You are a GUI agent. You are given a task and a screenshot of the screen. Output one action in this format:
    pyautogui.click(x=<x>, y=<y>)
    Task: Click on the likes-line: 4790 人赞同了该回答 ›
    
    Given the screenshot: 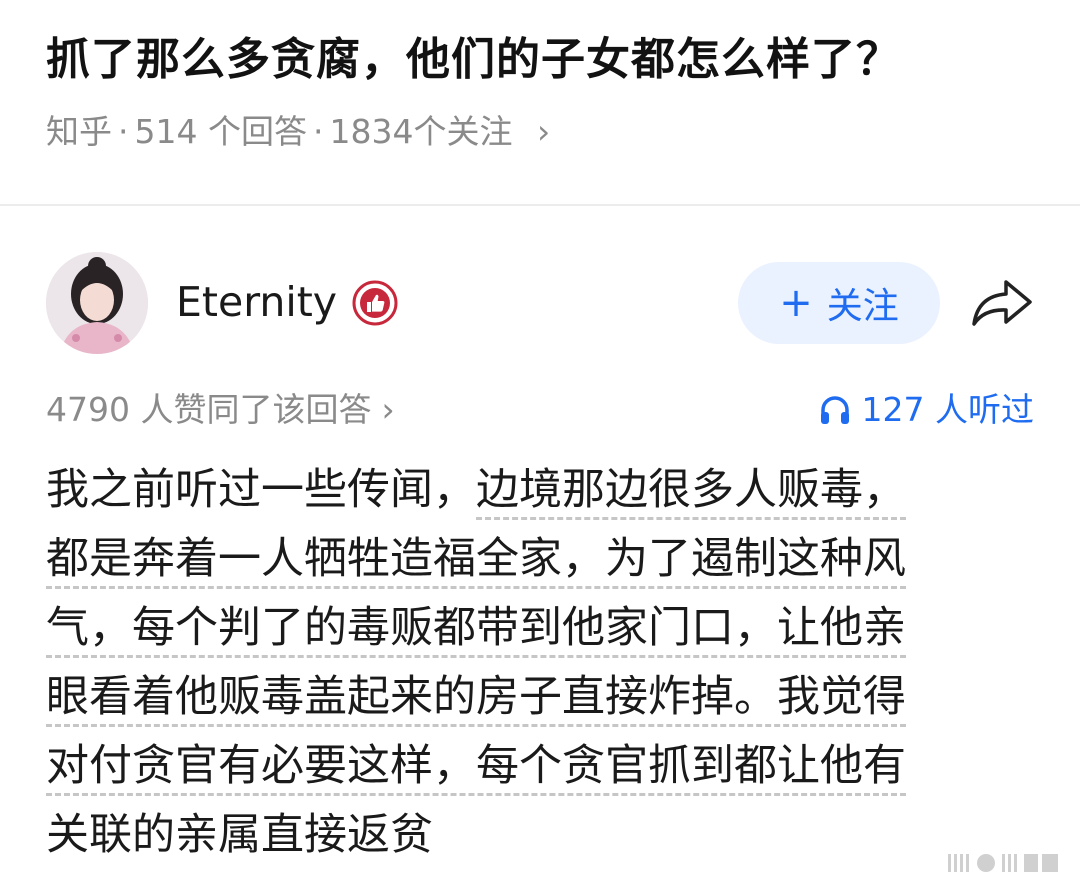 What is the action you would take?
    pyautogui.click(x=220, y=410)
    